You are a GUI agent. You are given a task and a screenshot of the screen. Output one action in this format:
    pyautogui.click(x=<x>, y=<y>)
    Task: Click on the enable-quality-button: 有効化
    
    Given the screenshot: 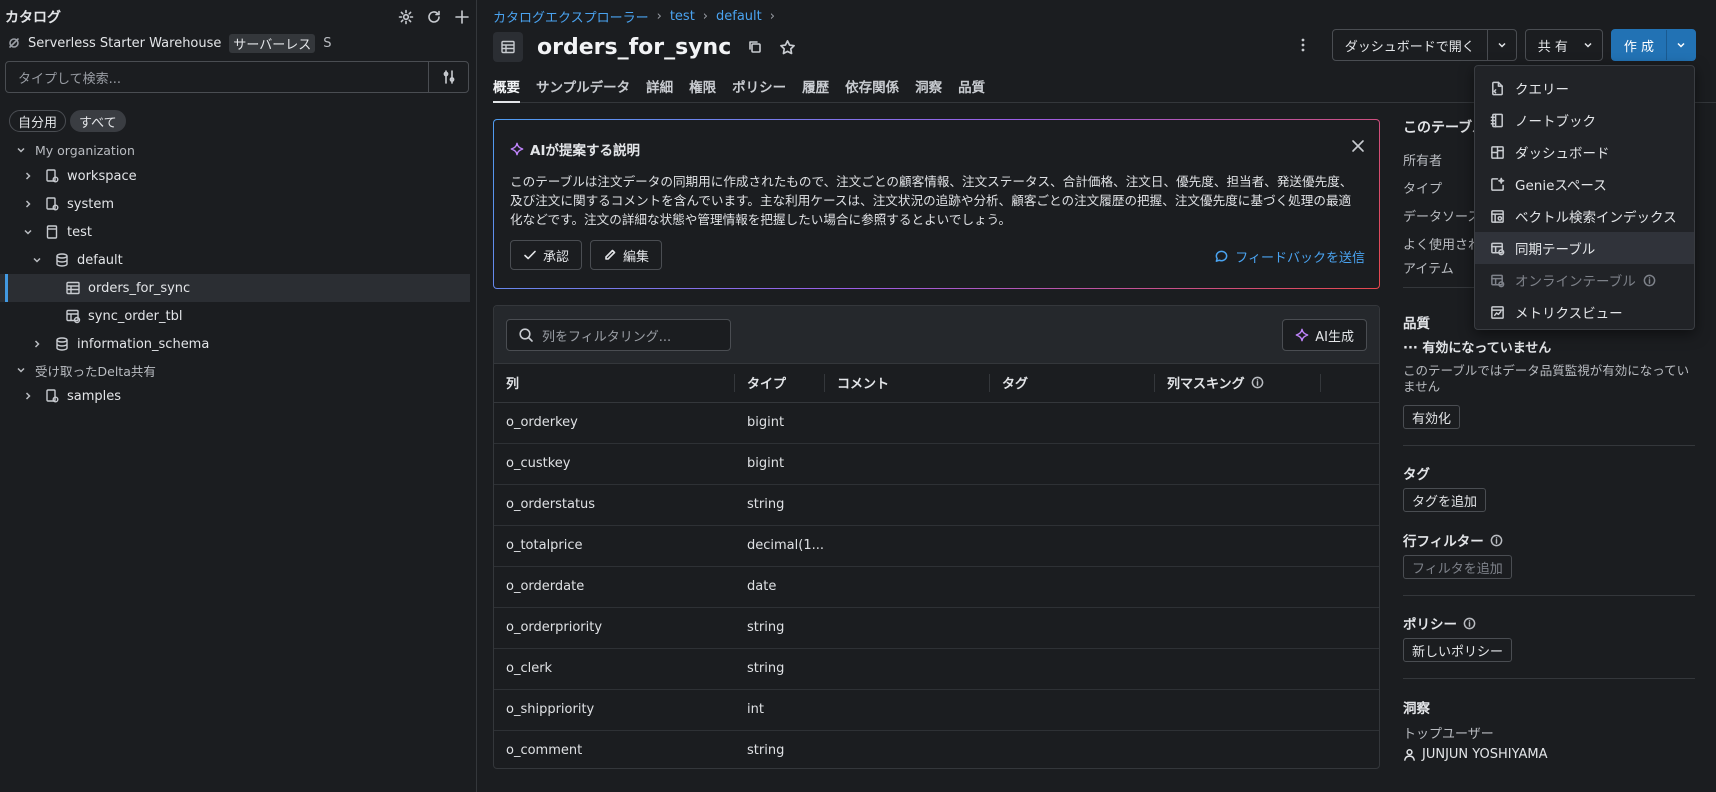 What is the action you would take?
    pyautogui.click(x=1432, y=417)
    